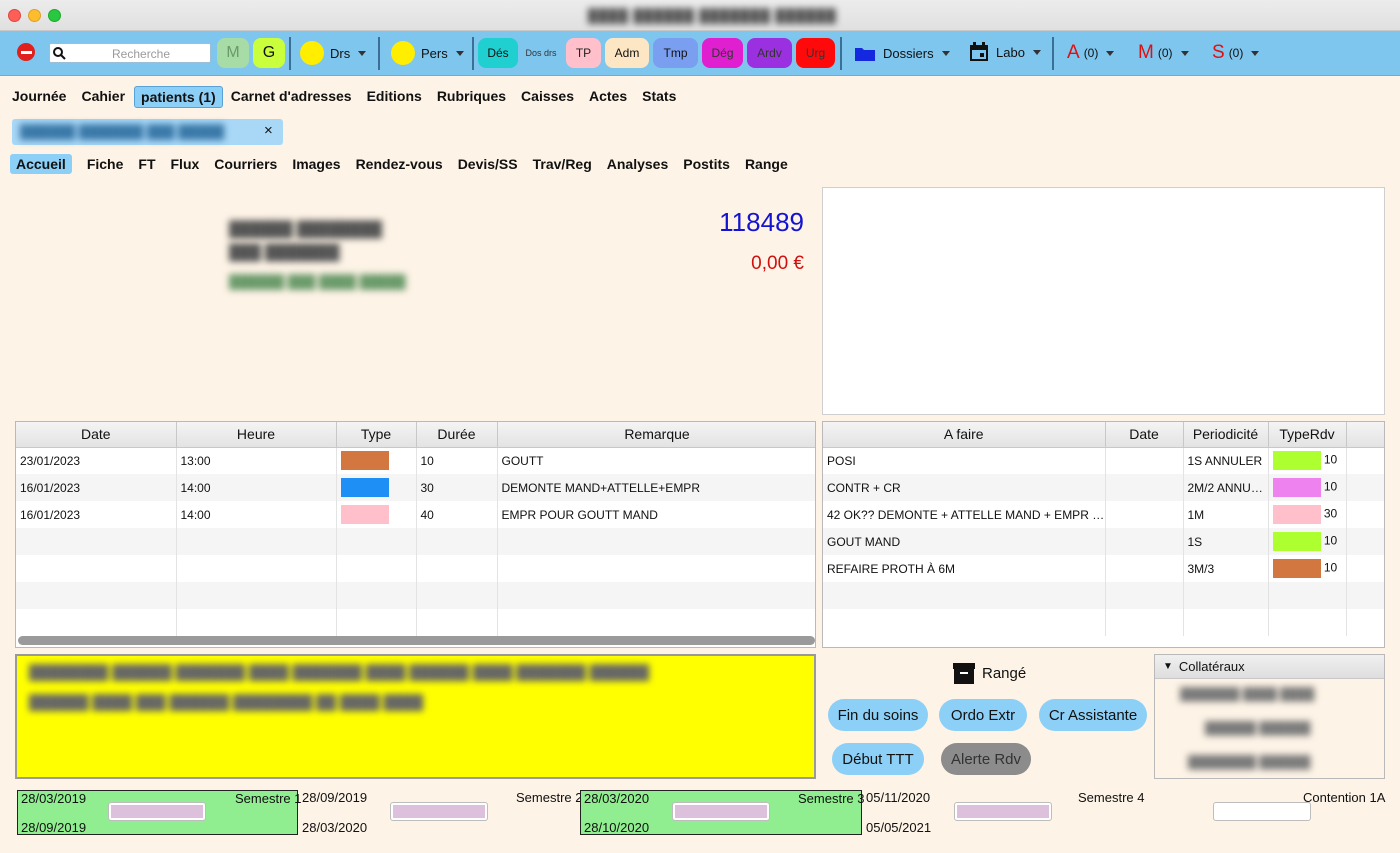 The height and width of the screenshot is (853, 1400). What do you see at coordinates (627, 53) in the screenshot?
I see `adm-button: Adm` at bounding box center [627, 53].